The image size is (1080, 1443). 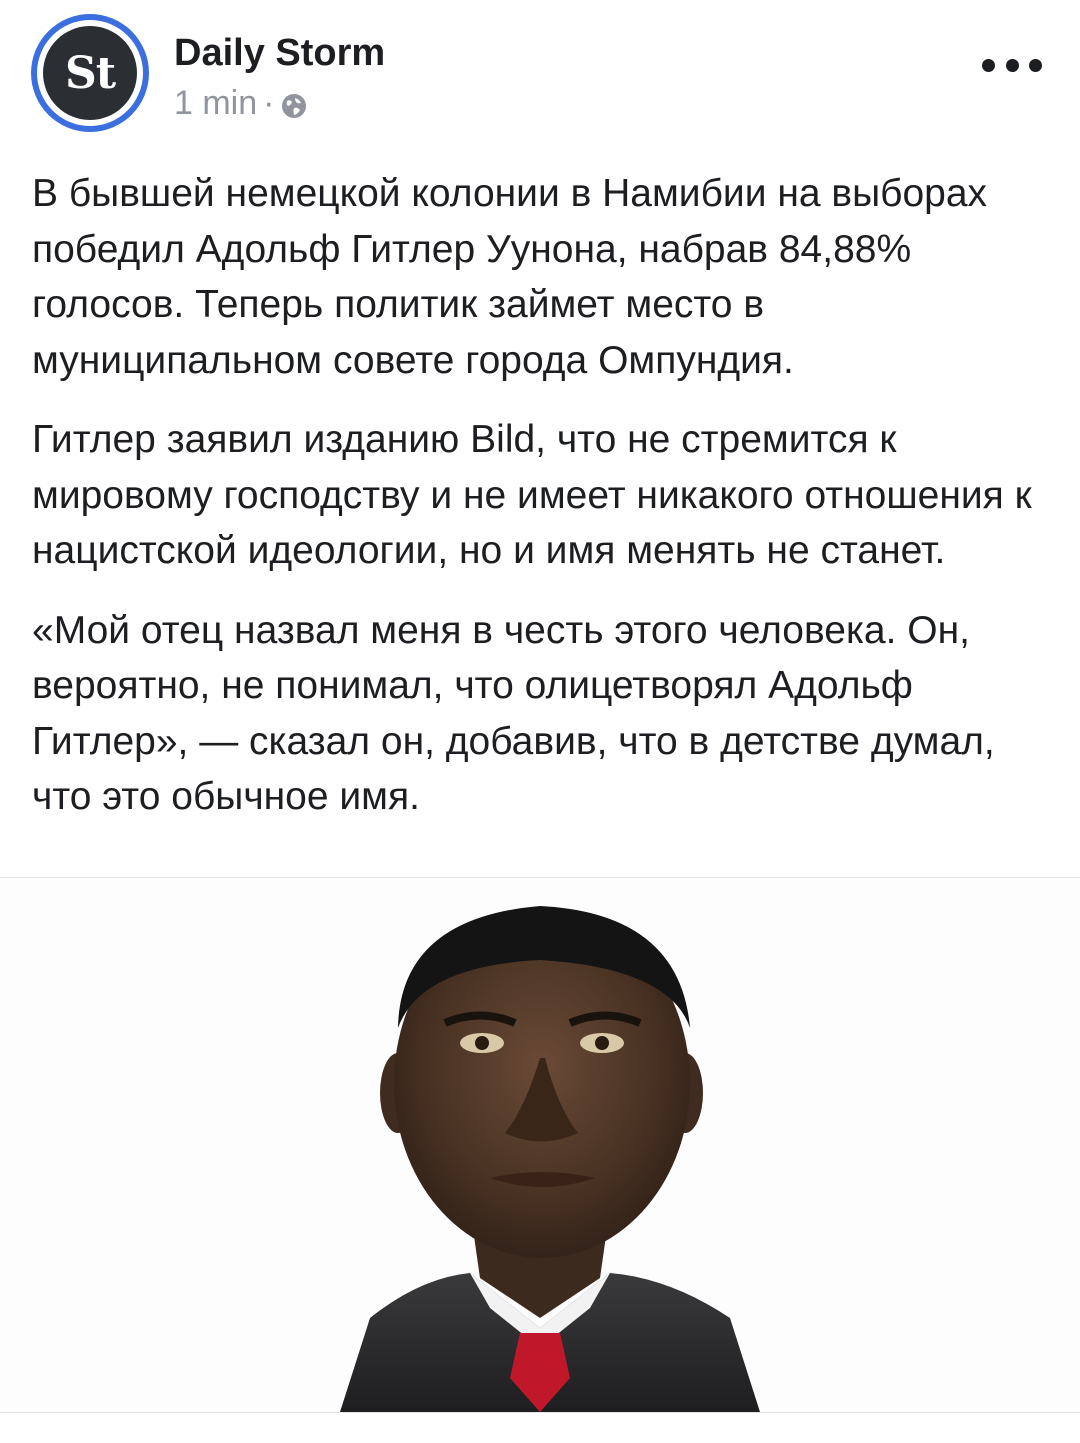 What do you see at coordinates (550, 1159) in the screenshot?
I see `portrait-image` at bounding box center [550, 1159].